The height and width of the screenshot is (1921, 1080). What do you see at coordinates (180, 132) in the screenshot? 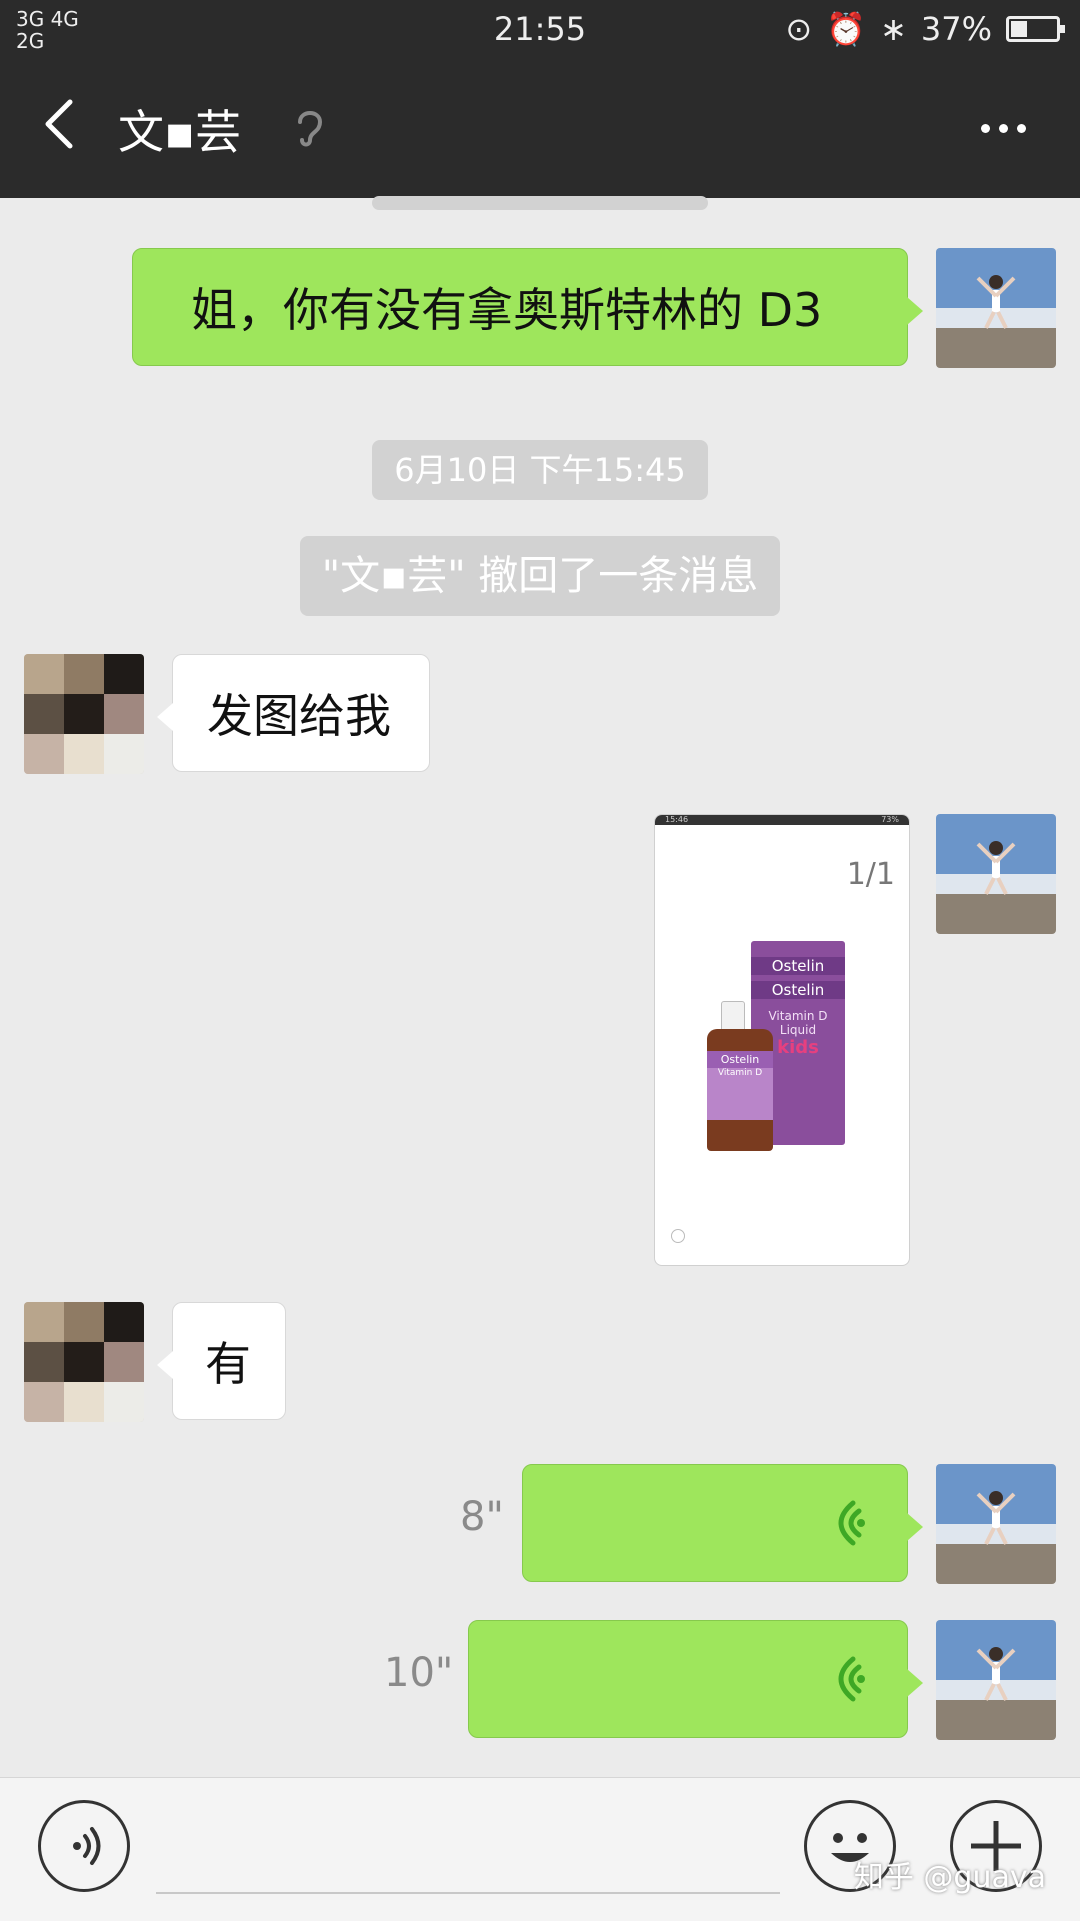
I see `chat-title: 文▪芸` at bounding box center [180, 132].